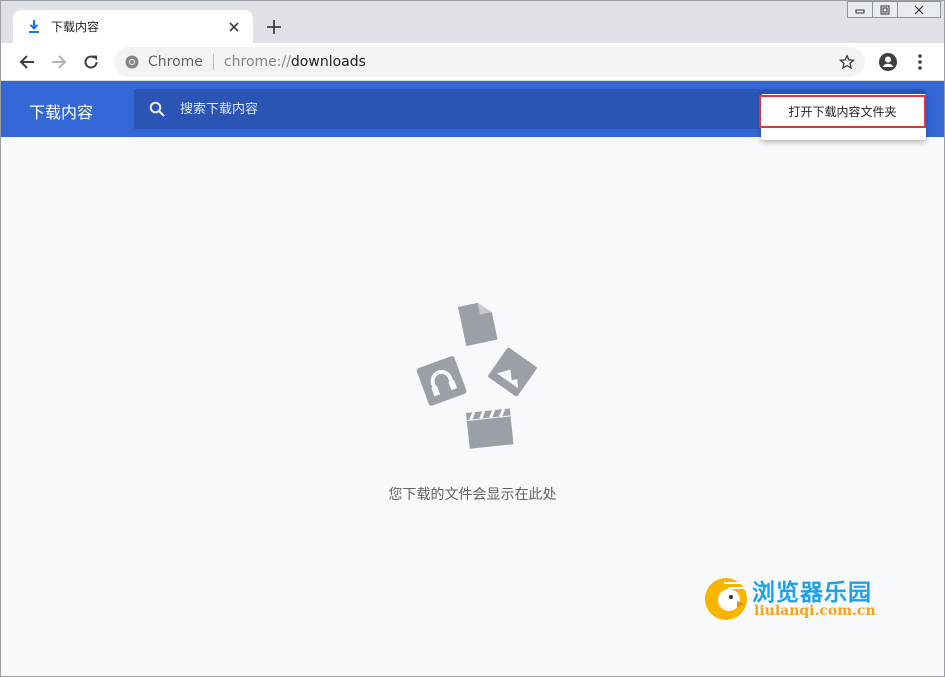  I want to click on toolbar: Chrome chrome:// downloads, so click(472, 62).